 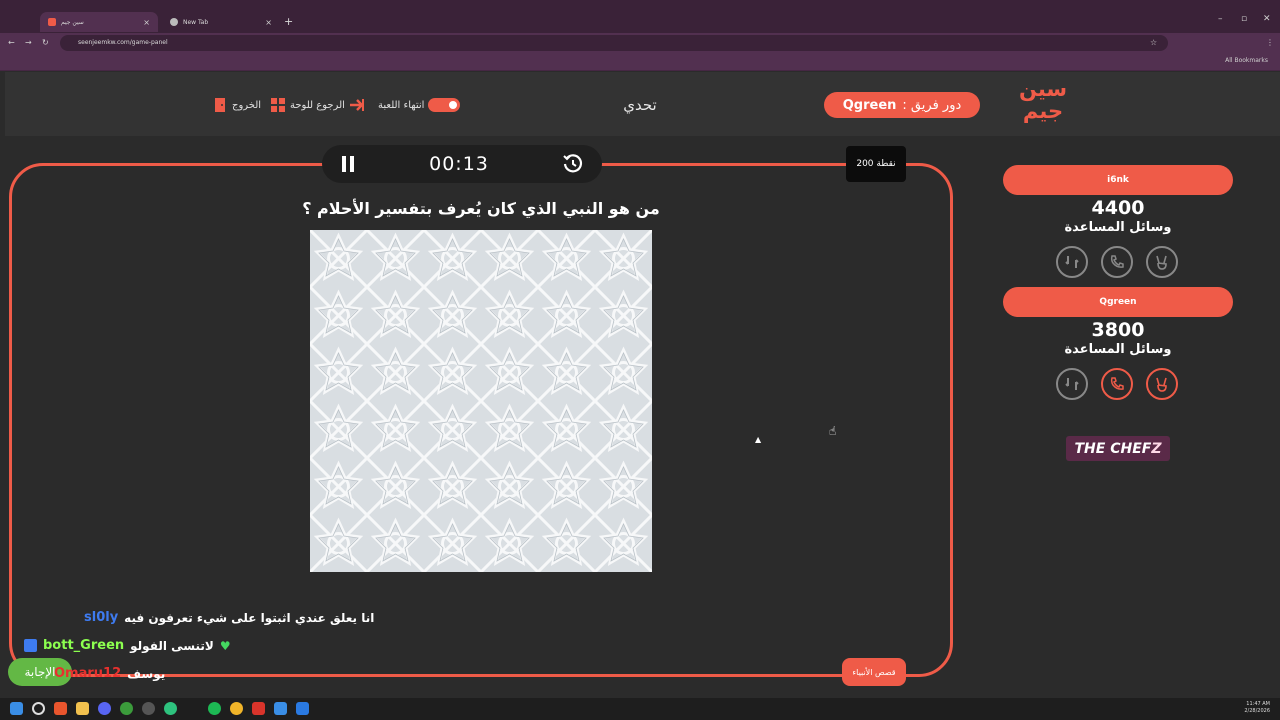 I want to click on tab-title: سين جيم, so click(x=72, y=22).